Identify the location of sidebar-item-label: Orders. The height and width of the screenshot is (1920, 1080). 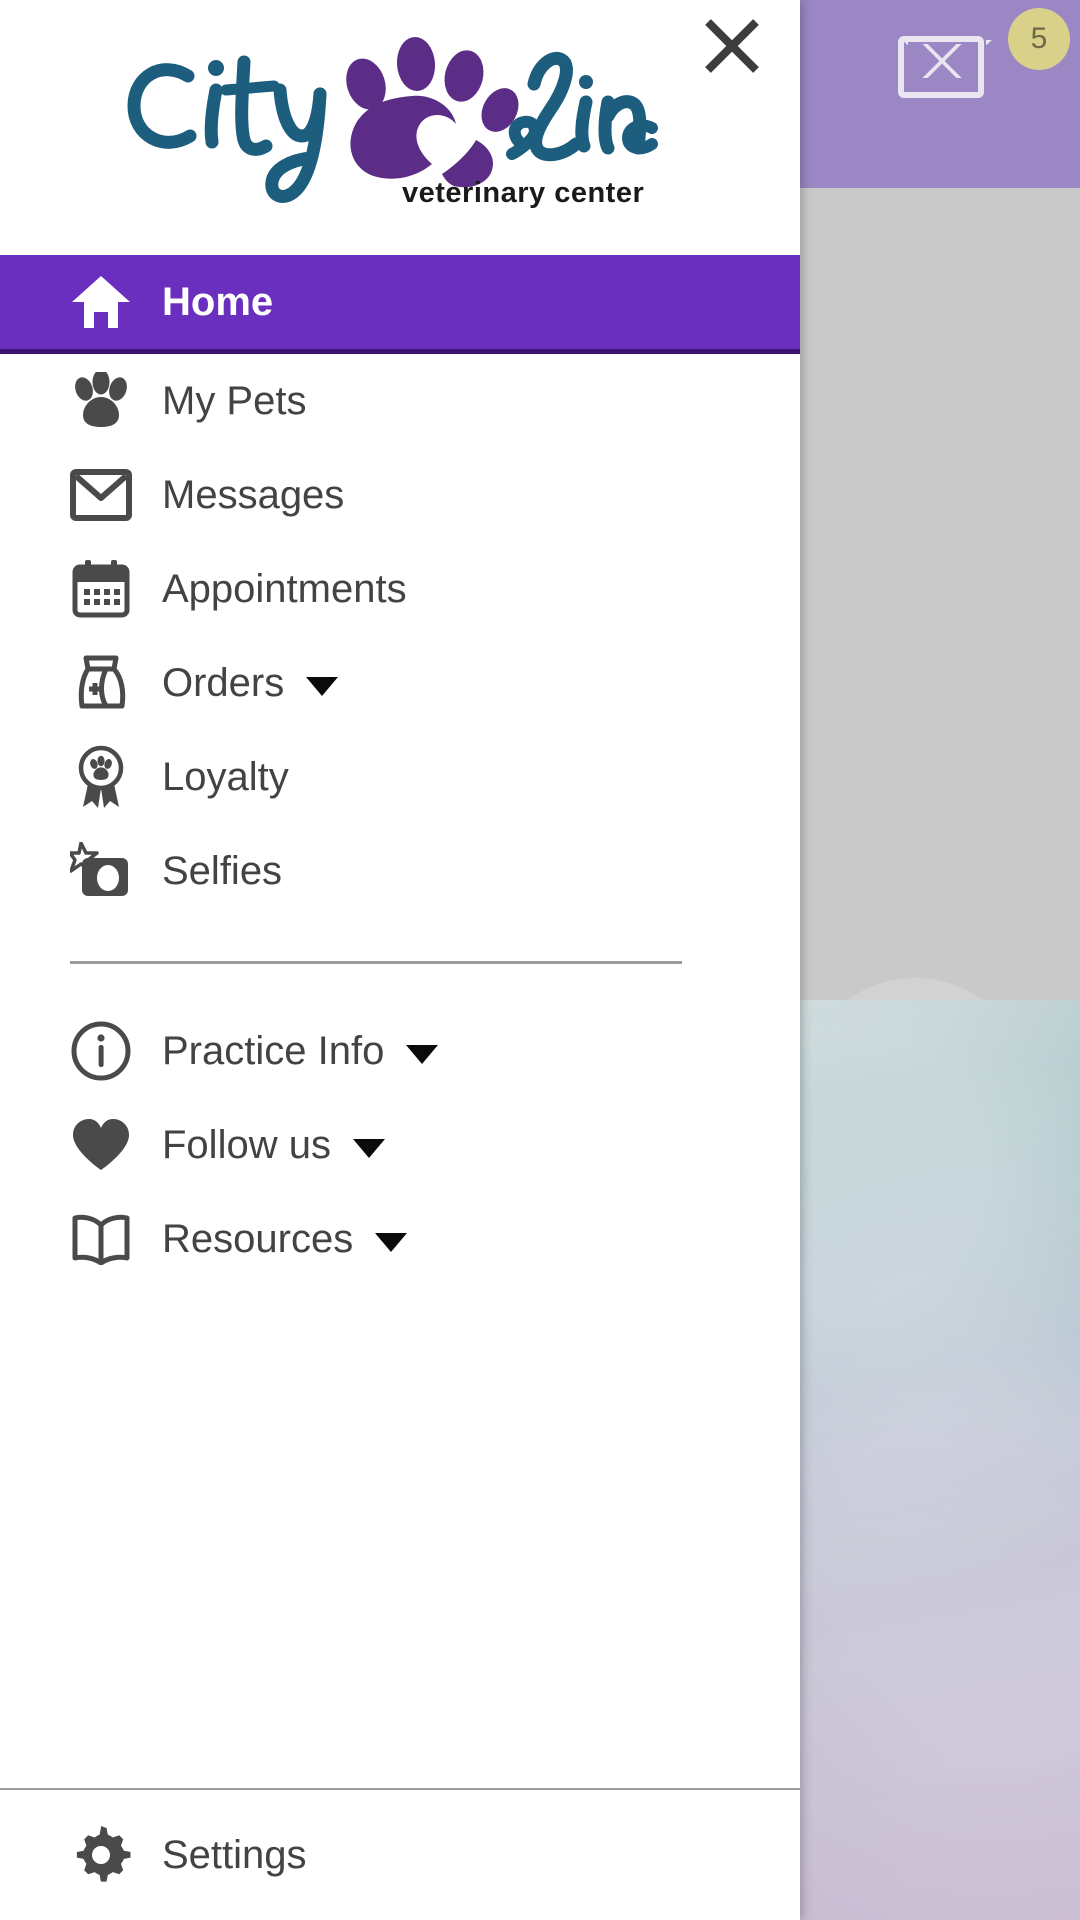
(223, 683).